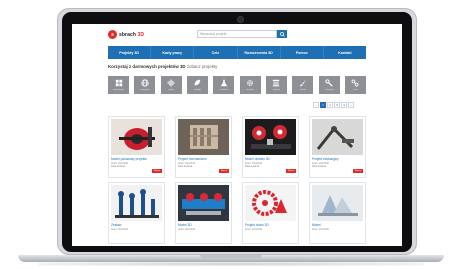 The height and width of the screenshot is (269, 462). I want to click on category-history: Historia, so click(276, 85).